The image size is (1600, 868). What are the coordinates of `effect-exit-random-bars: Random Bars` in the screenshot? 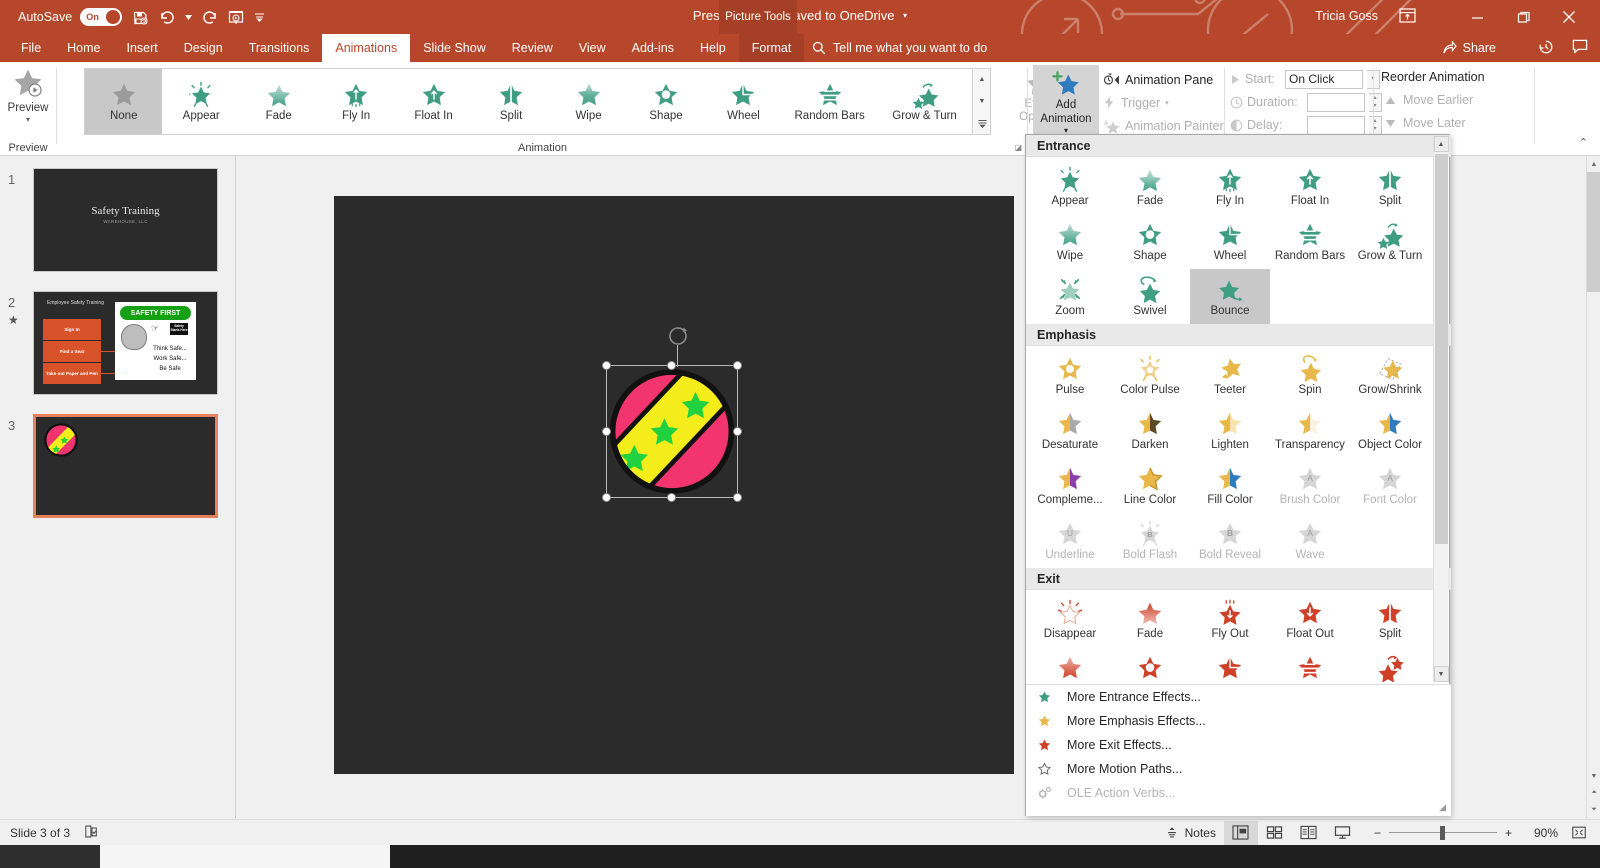 It's located at (1310, 665).